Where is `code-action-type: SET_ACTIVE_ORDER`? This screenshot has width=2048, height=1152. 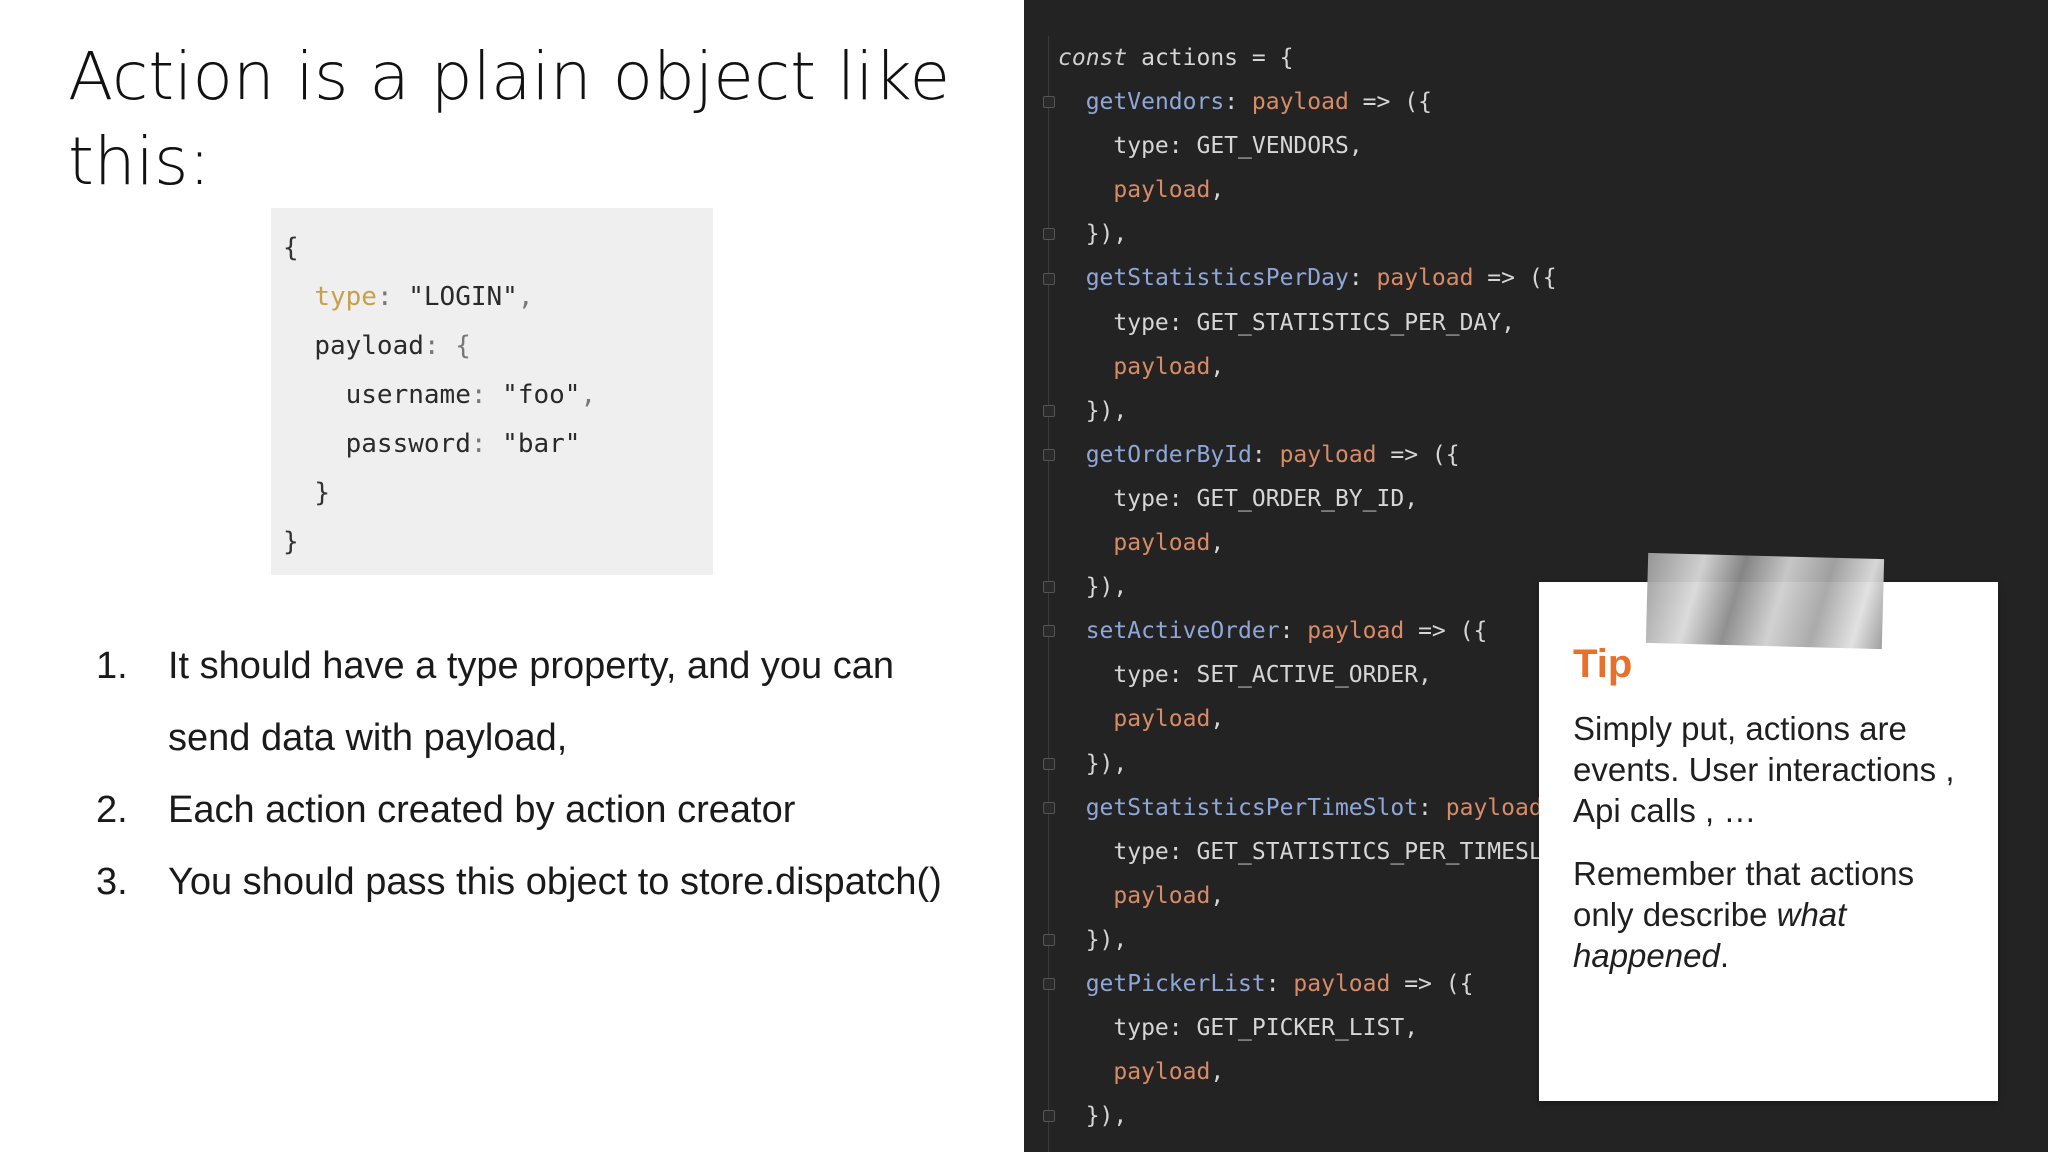 code-action-type: SET_ACTIVE_ORDER is located at coordinates (1307, 675).